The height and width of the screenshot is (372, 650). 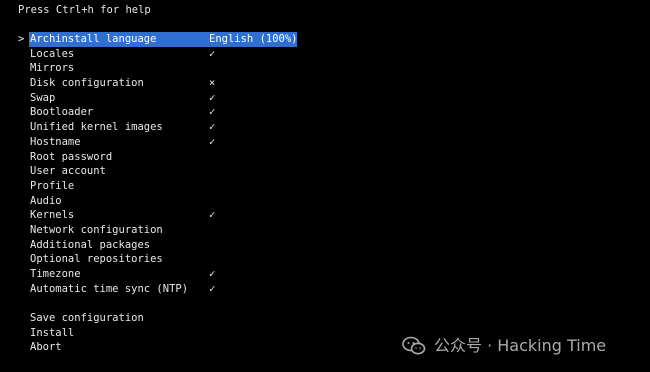 I want to click on menu-item-label: Mirrors, so click(x=52, y=68).